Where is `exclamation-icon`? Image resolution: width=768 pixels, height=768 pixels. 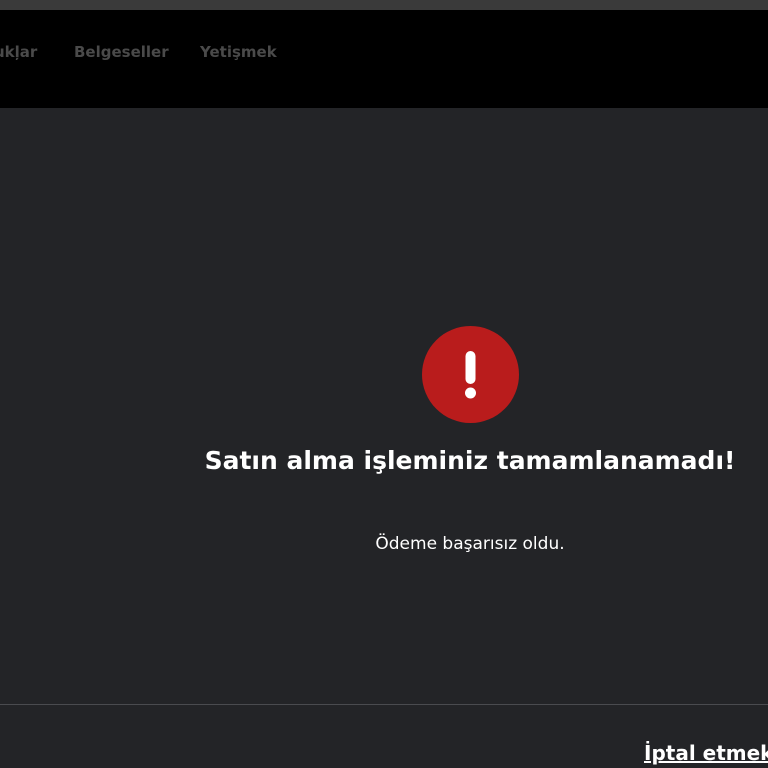 exclamation-icon is located at coordinates (470, 374).